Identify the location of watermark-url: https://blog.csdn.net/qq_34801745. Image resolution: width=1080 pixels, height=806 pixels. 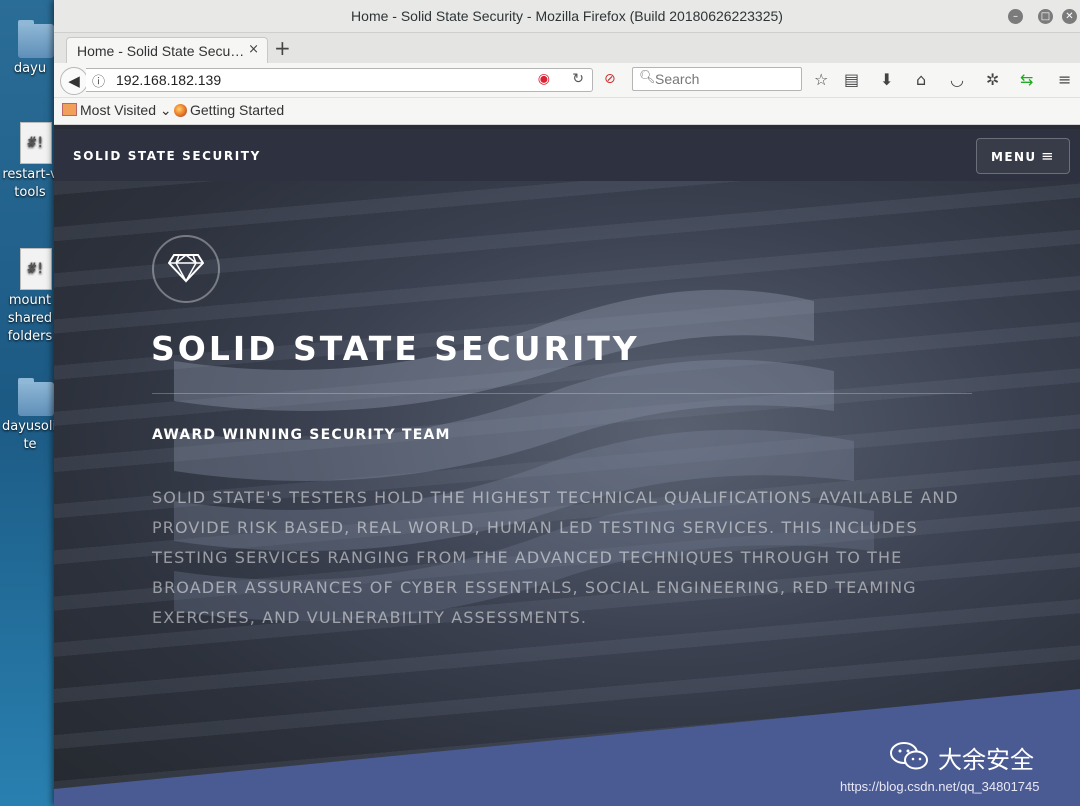
(940, 786).